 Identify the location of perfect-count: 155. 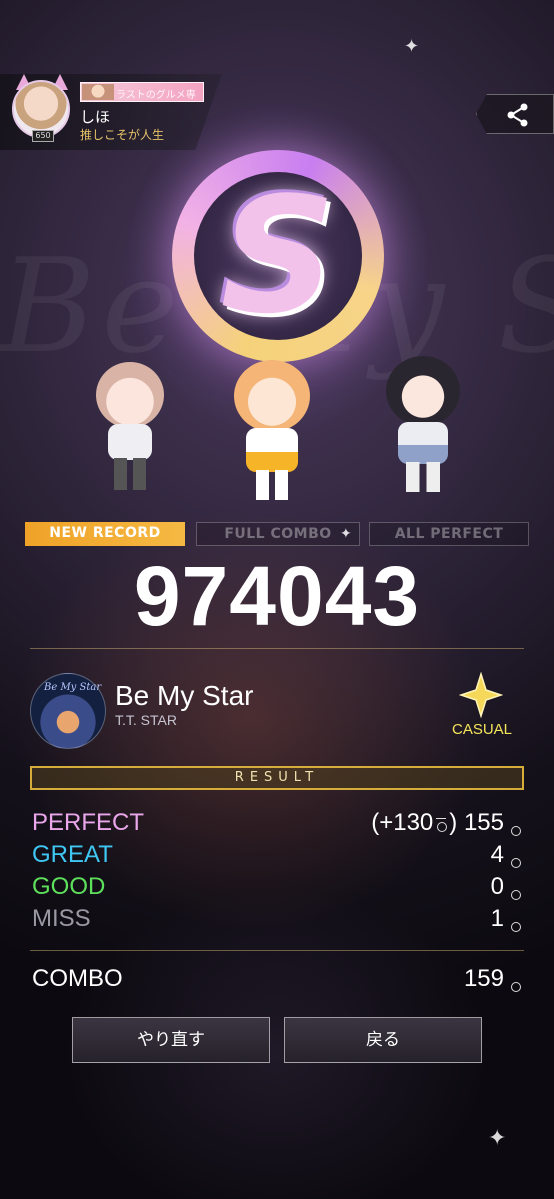
(483, 822).